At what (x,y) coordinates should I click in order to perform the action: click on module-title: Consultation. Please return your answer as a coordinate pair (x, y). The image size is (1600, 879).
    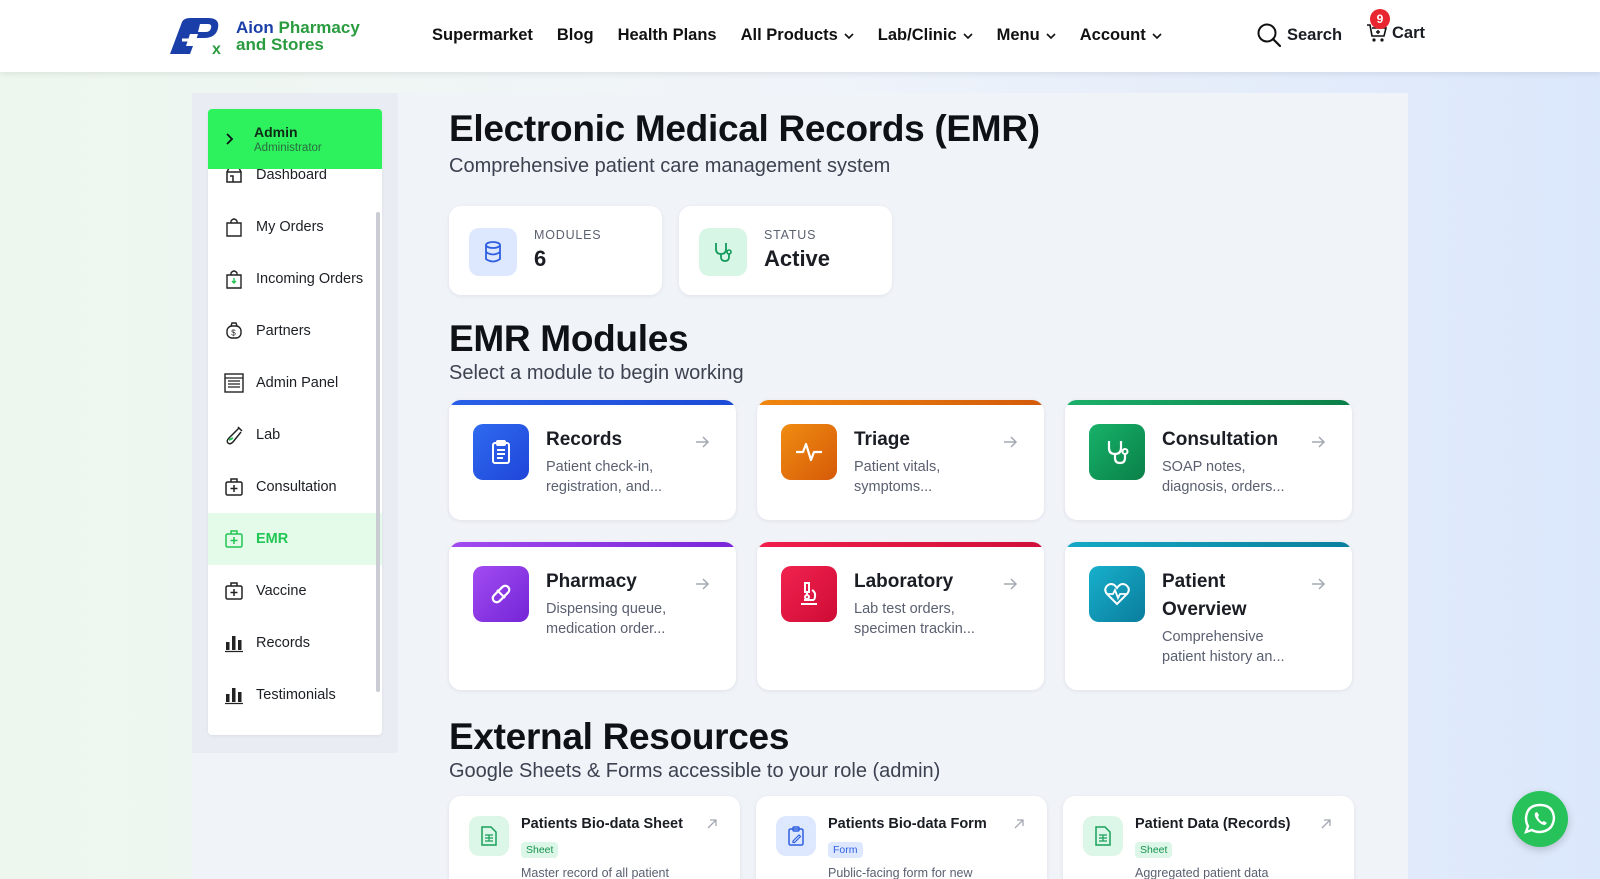
    Looking at the image, I should click on (1220, 439).